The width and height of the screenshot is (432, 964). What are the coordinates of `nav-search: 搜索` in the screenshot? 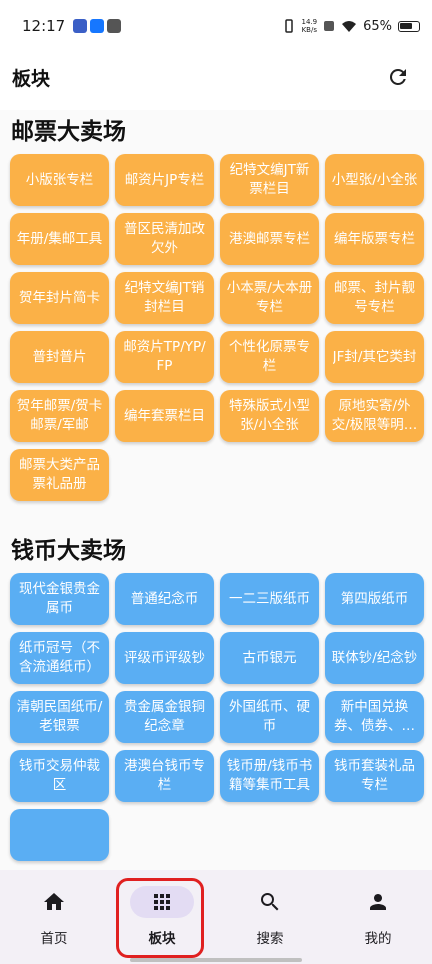 It's located at (270, 917).